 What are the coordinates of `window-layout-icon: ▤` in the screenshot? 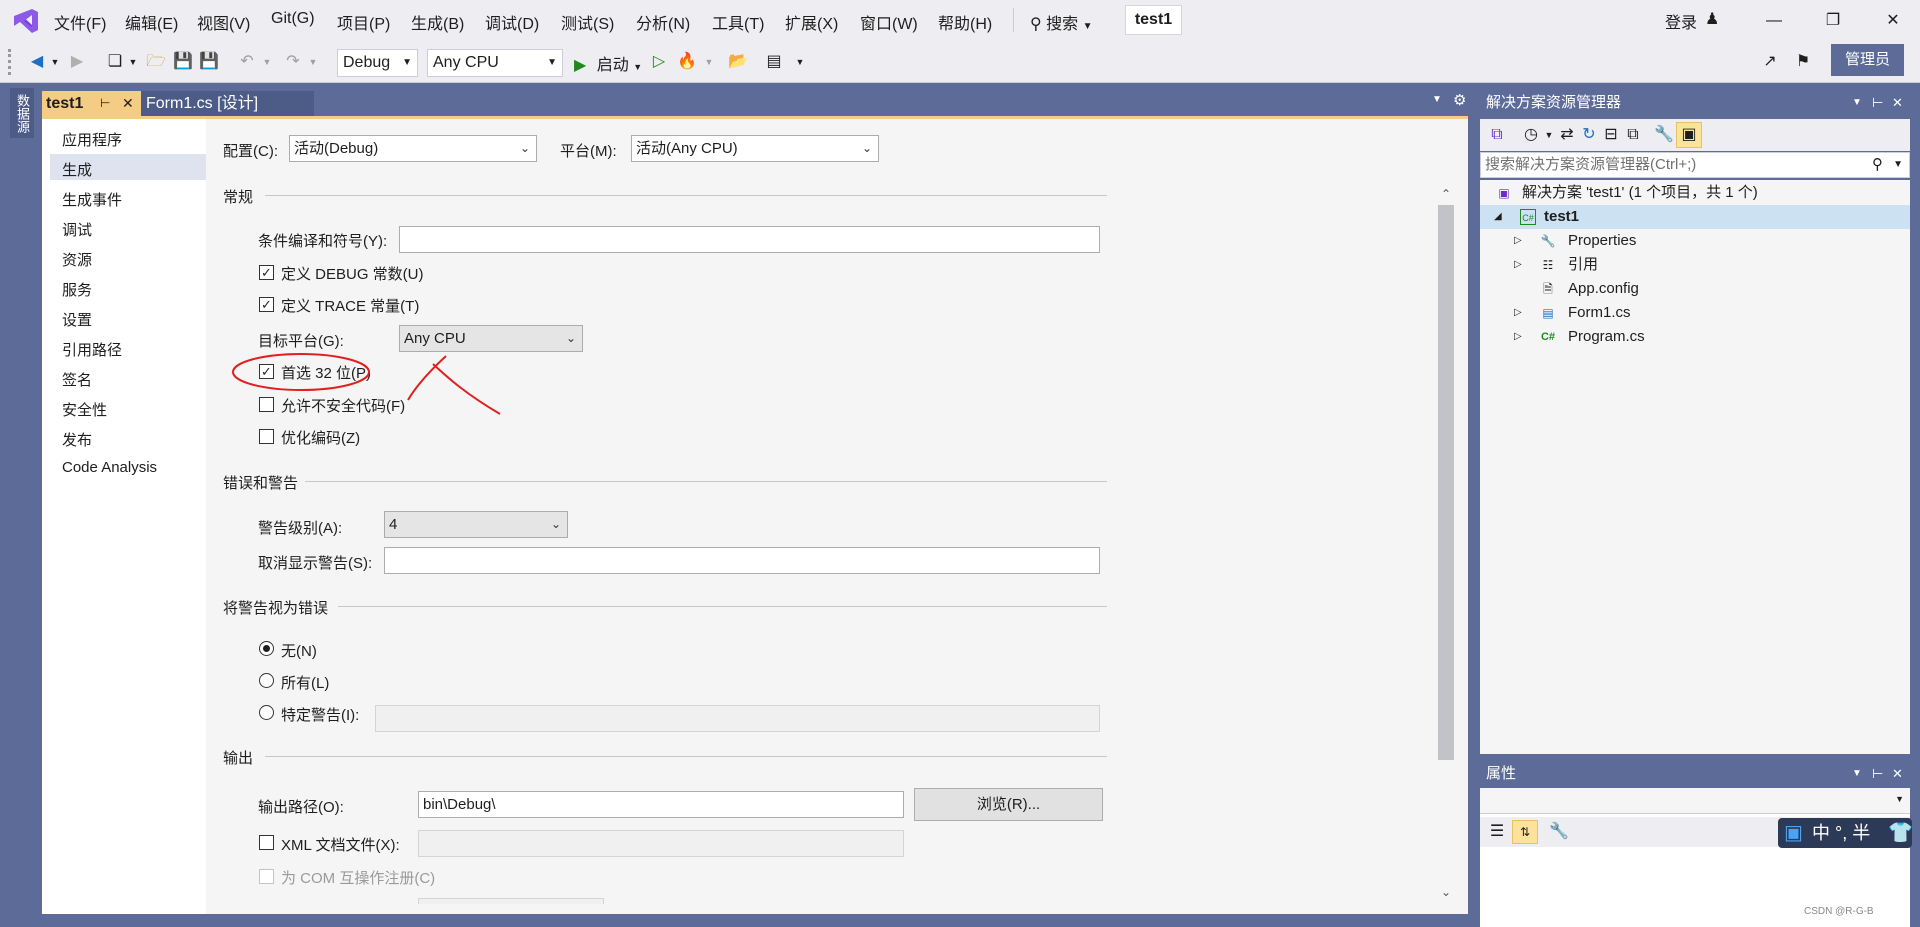 It's located at (774, 62).